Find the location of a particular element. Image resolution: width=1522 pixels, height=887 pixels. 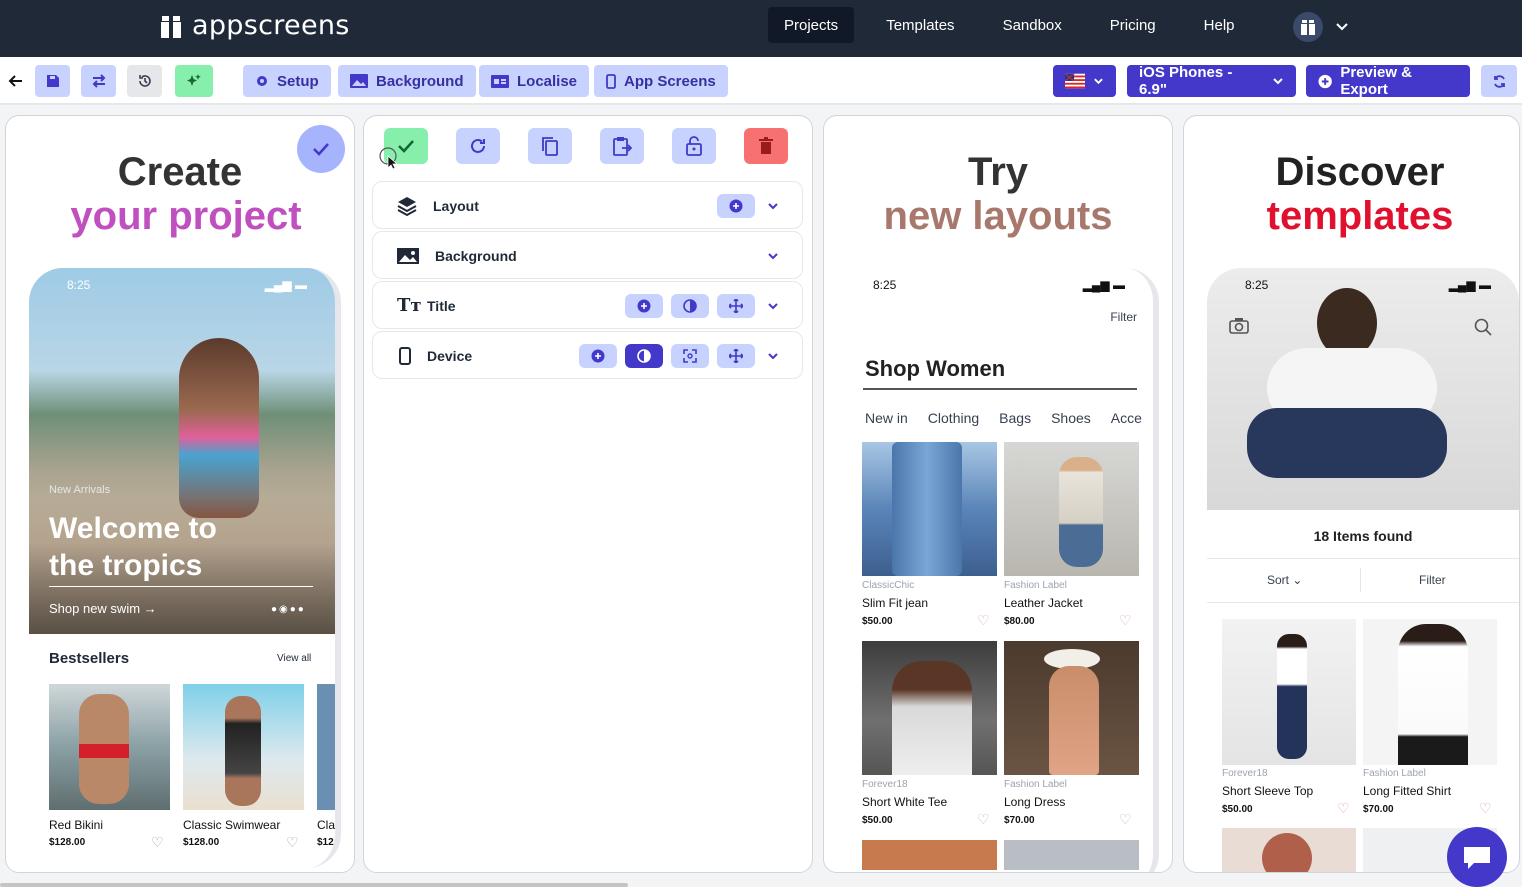

expand-button is located at coordinates (690, 356).